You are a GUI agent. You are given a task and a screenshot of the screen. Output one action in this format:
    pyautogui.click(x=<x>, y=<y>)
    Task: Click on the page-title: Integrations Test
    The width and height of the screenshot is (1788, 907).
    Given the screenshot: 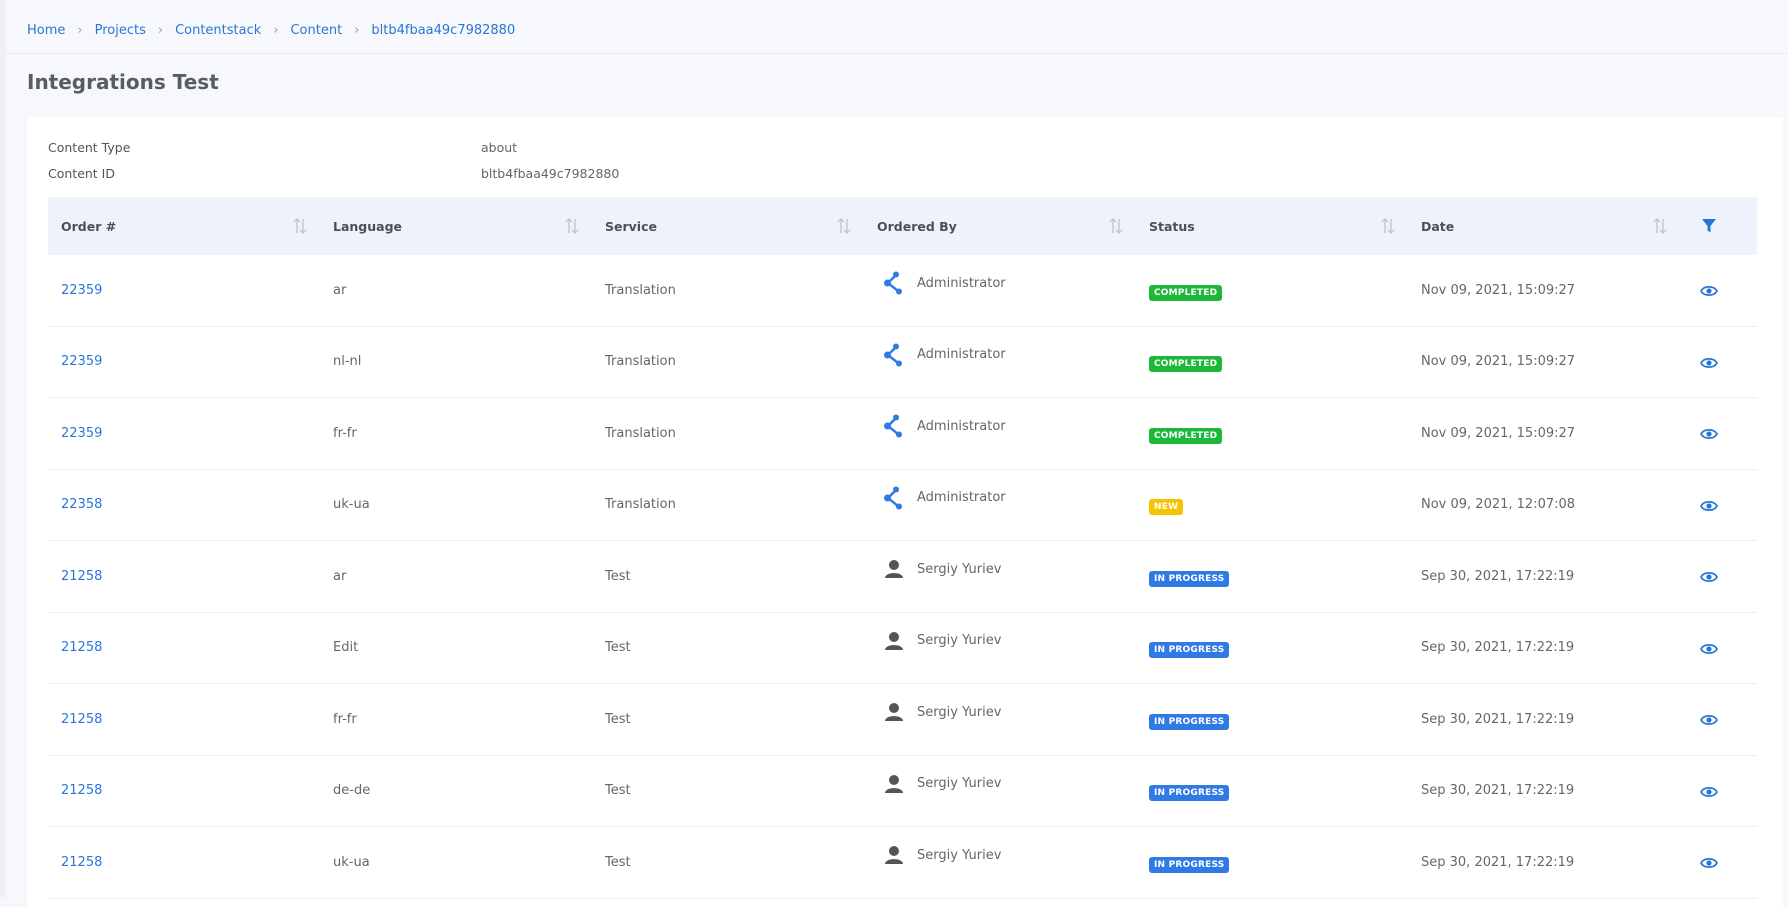 What is the action you would take?
    pyautogui.click(x=123, y=82)
    